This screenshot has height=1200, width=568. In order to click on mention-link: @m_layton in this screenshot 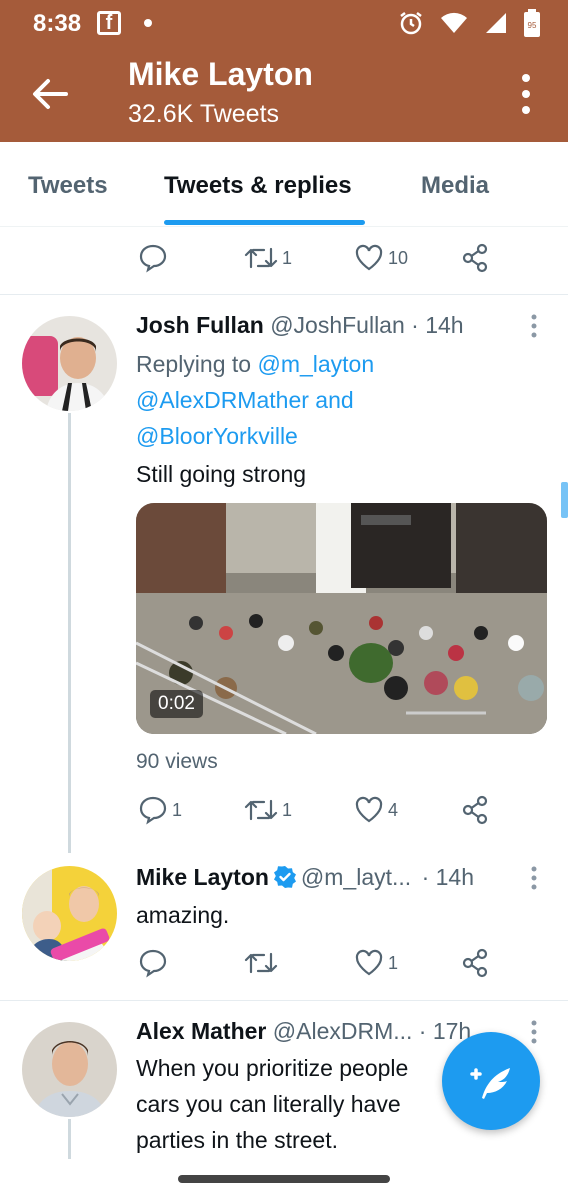, I will do `click(315, 364)`.